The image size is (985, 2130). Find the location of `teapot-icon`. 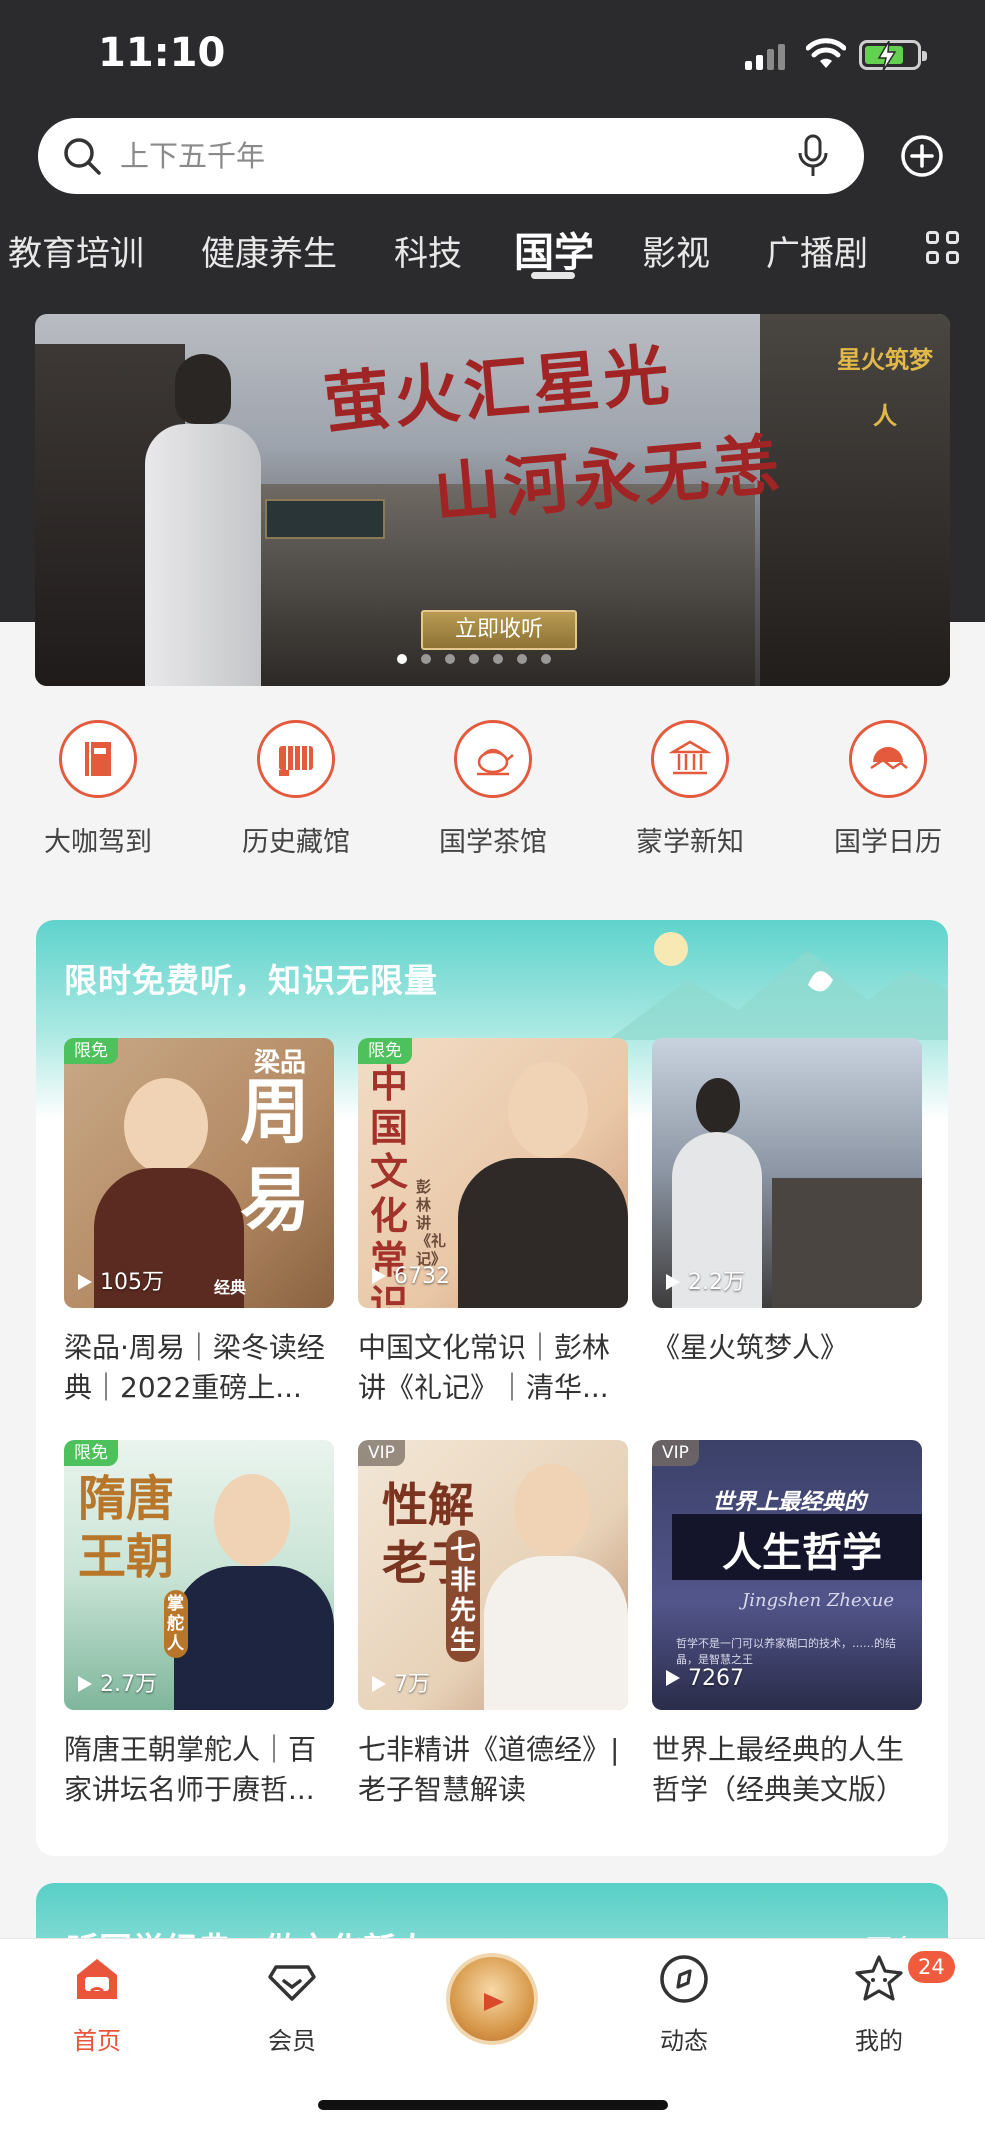

teapot-icon is located at coordinates (495, 762).